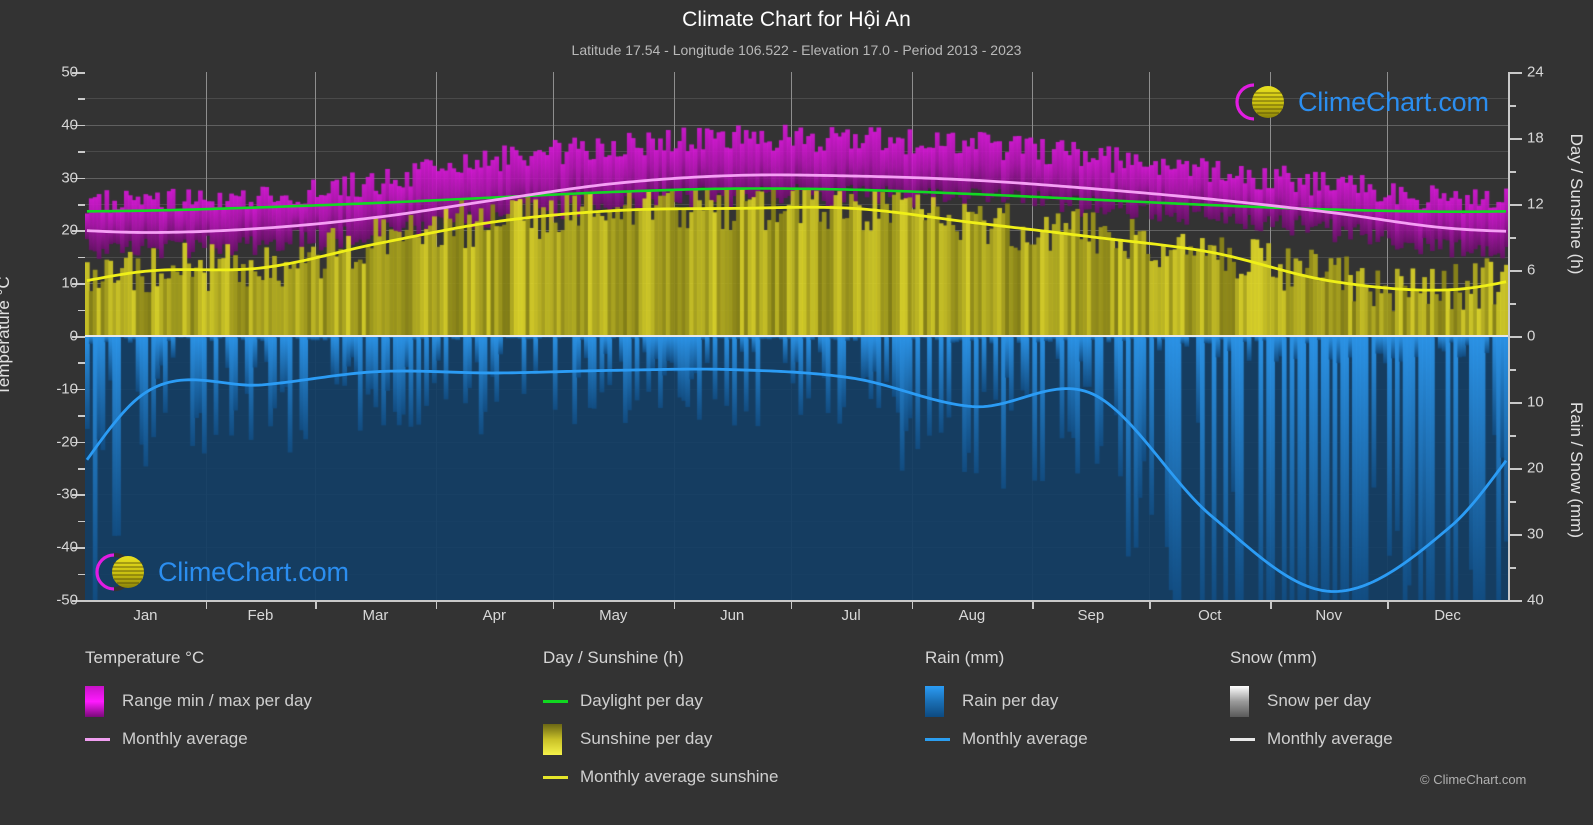 The image size is (1593, 825). I want to click on legend-column: Snow (mm) Snow per day Monthly average, so click(1311, 703).